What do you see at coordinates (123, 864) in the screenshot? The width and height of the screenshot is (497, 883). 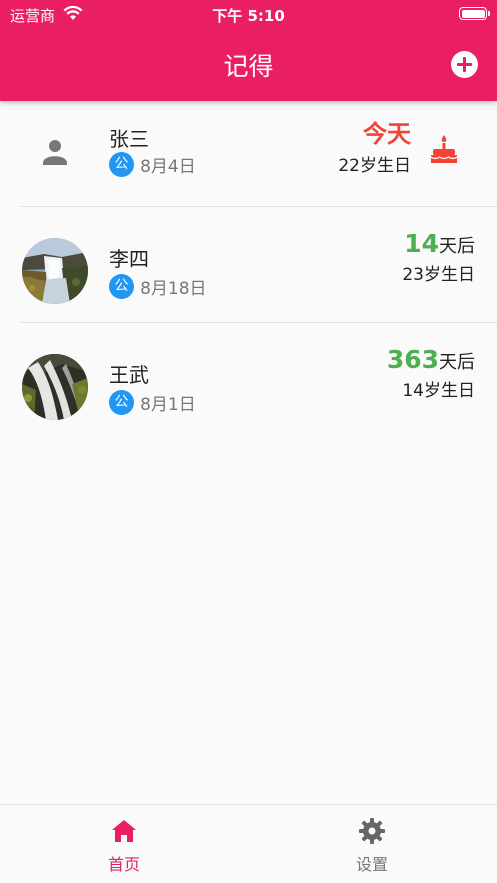 I see `tab-home-label: 首页` at bounding box center [123, 864].